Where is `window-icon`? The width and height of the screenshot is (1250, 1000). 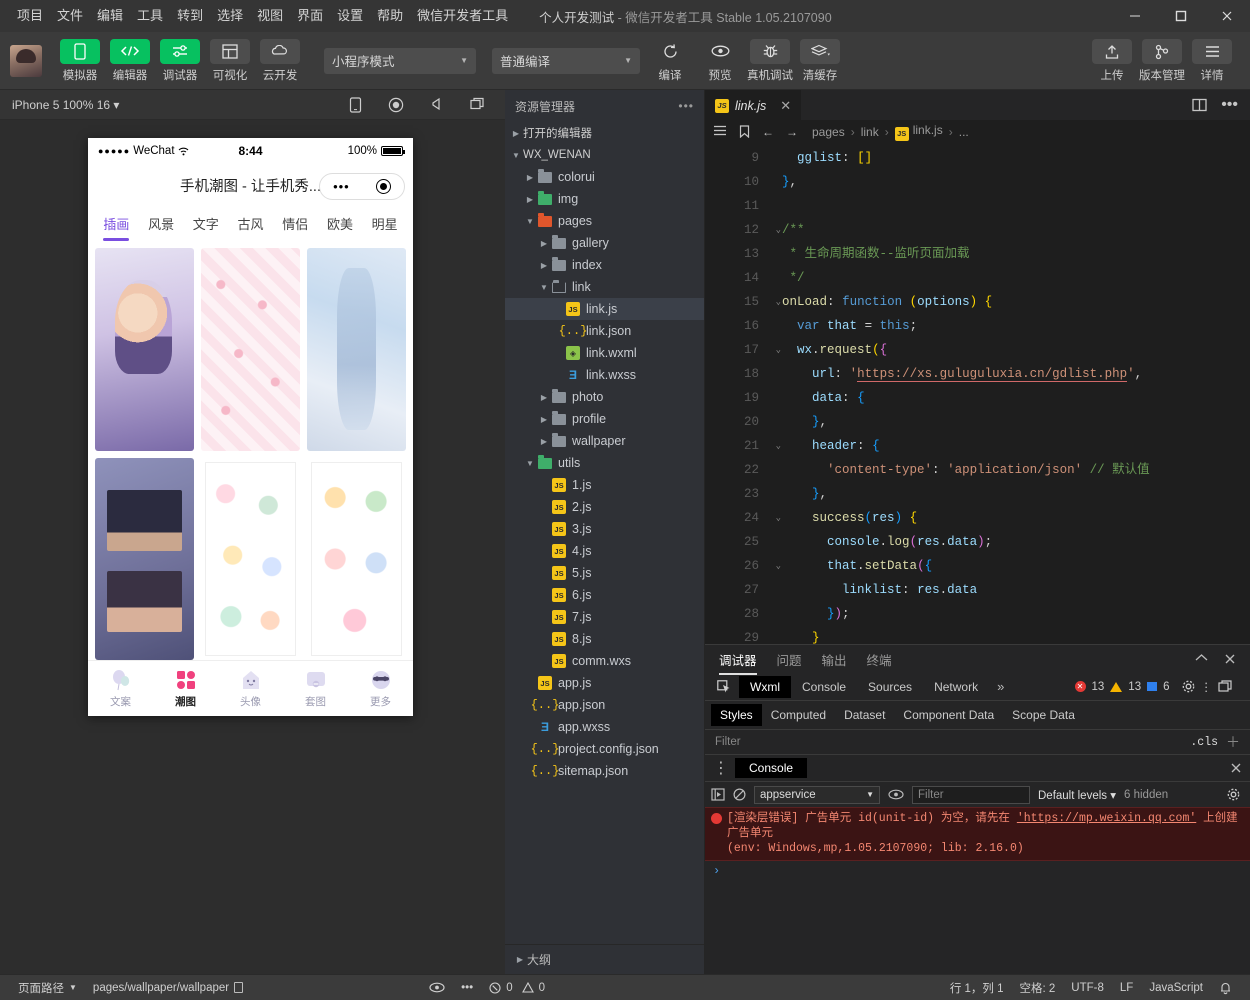
window-icon is located at coordinates (477, 105).